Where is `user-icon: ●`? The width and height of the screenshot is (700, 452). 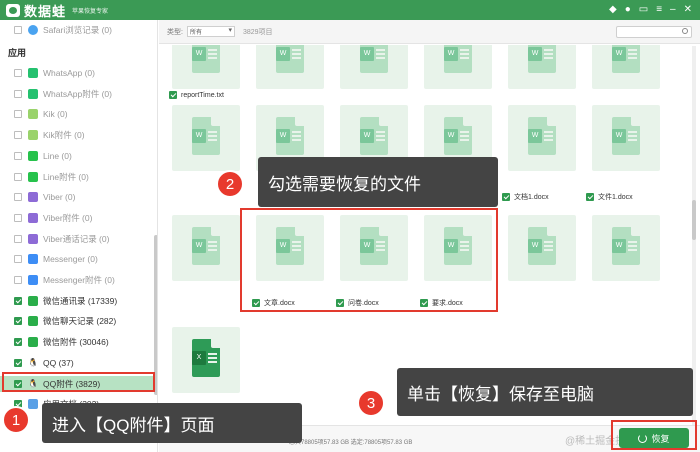
user-icon: ● is located at coordinates (628, 10).